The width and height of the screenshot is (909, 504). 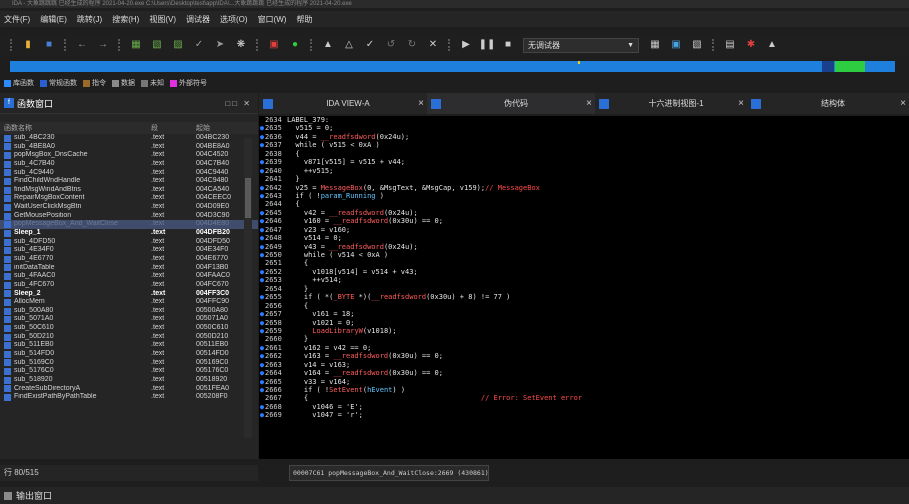 I want to click on function-row: sub_514FD0 .text 00514FD0, so click(x=129, y=354).